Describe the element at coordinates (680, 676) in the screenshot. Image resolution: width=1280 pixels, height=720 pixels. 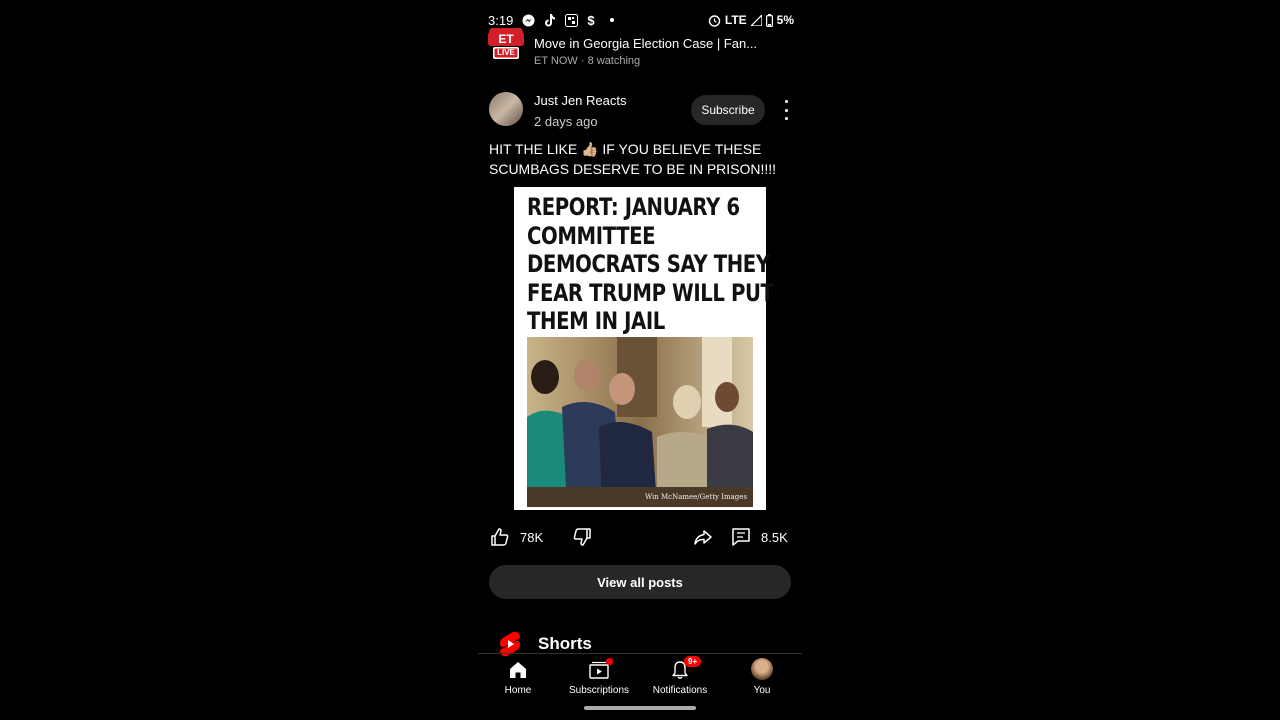
I see `nav-notifications: 9+ Notifications` at that location.